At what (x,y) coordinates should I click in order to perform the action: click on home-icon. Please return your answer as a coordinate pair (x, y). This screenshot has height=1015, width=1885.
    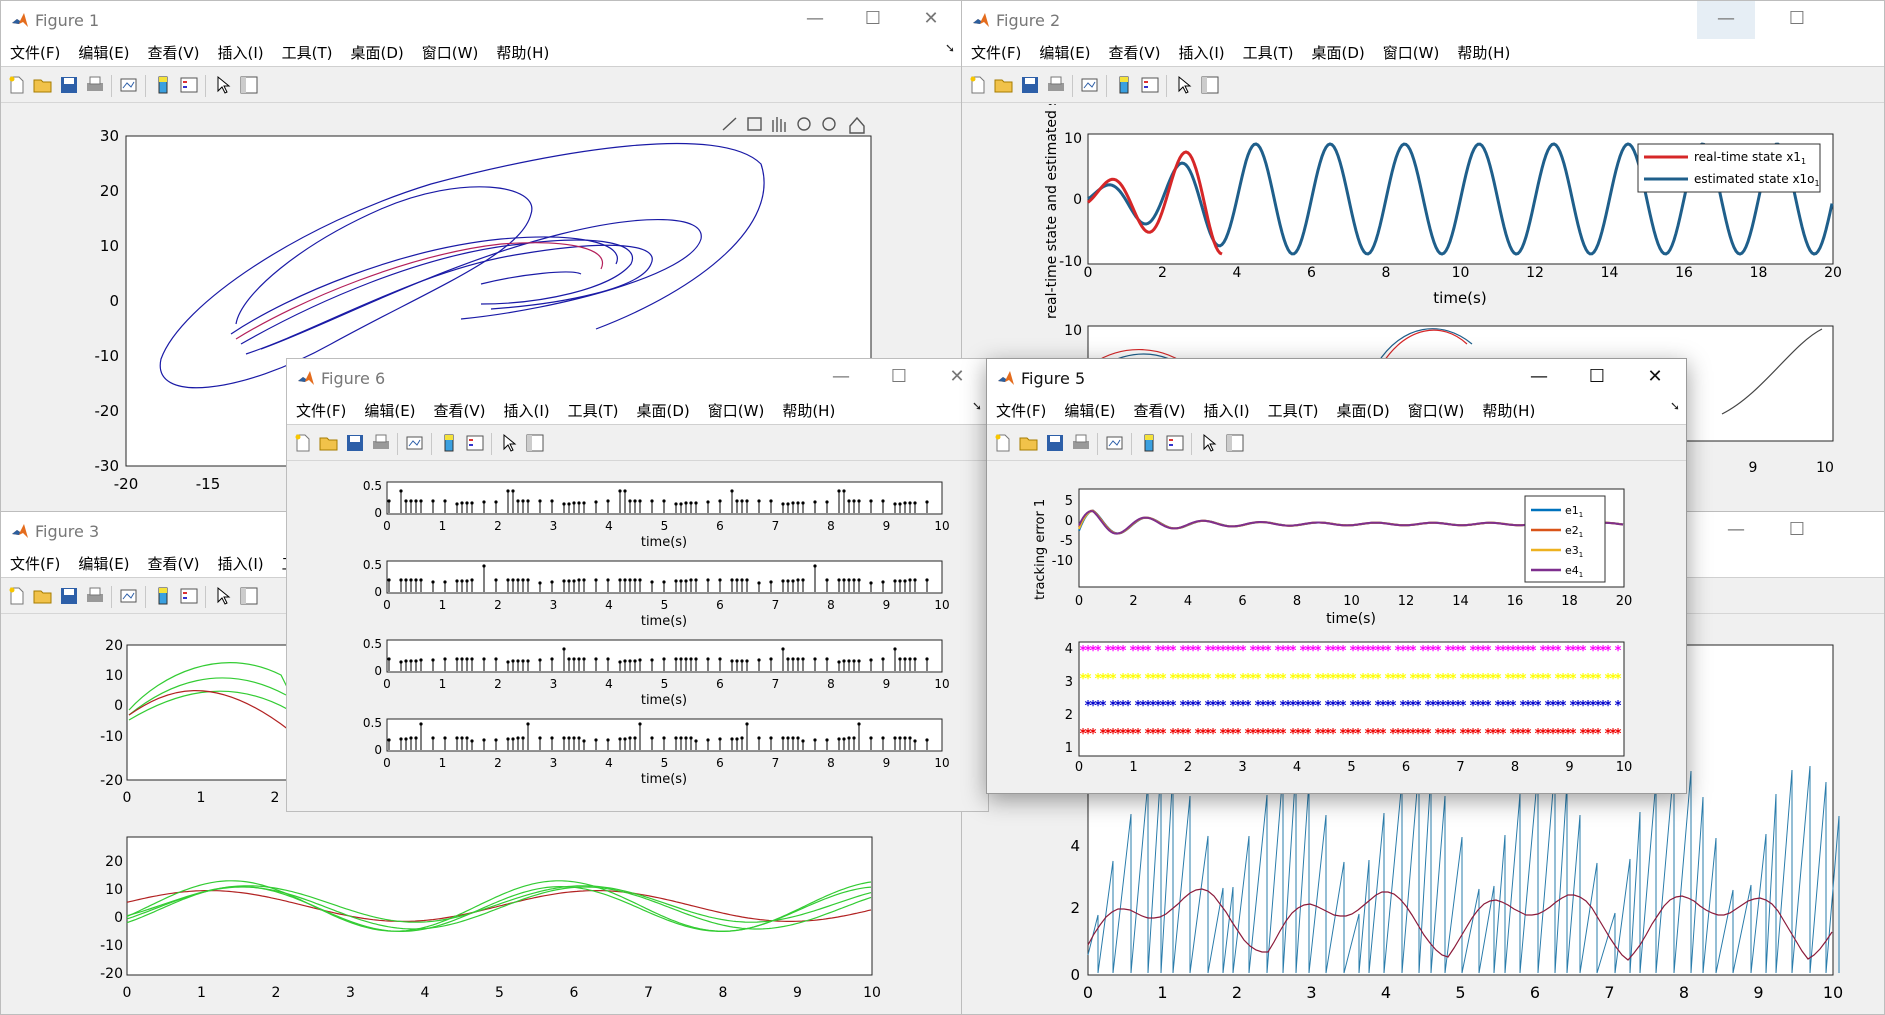
    Looking at the image, I should click on (857, 125).